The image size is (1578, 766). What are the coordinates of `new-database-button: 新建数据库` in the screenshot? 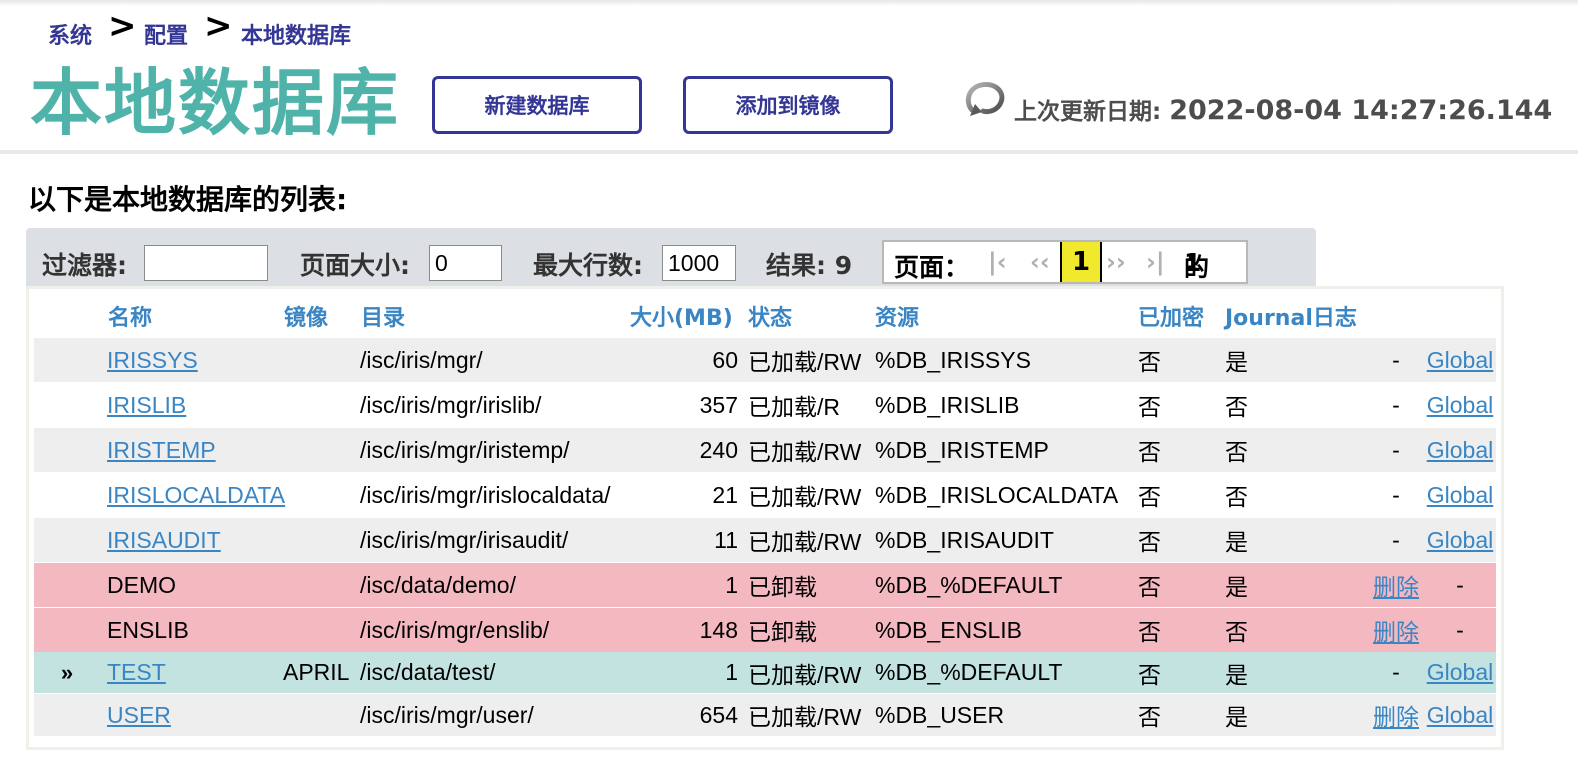 It's located at (537, 105).